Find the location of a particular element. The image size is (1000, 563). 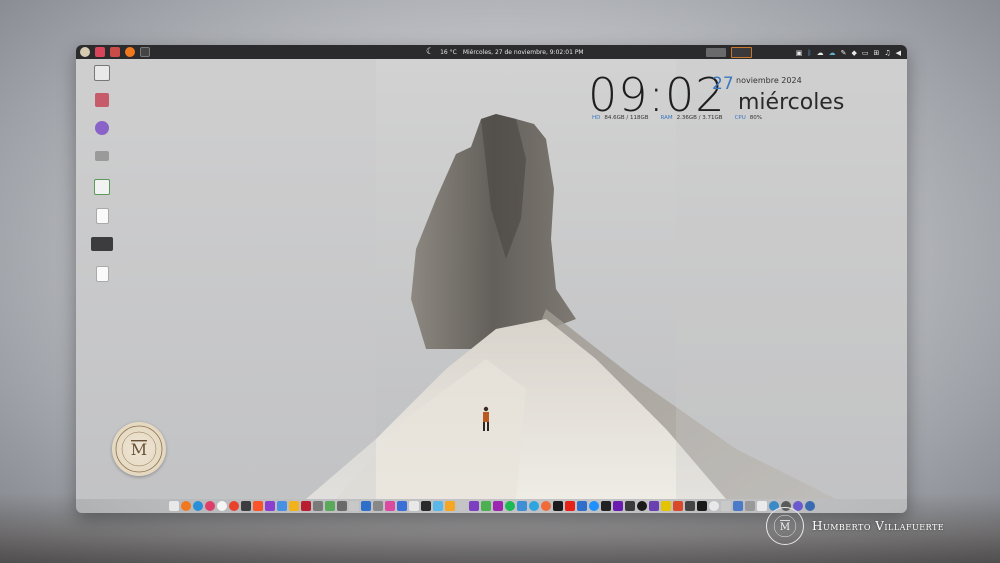

bluetooth-icon: ᛒ is located at coordinates (809, 53).